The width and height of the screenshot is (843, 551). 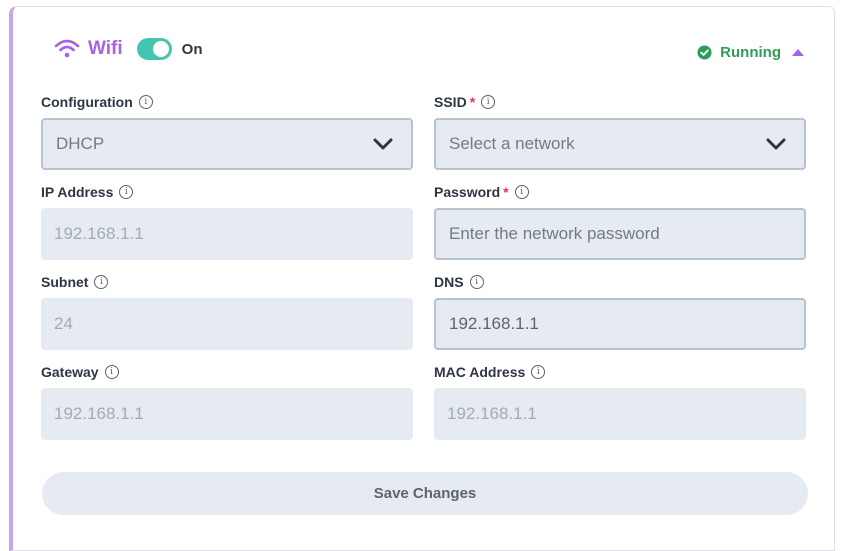 I want to click on toggle-state-label: On, so click(x=192, y=49).